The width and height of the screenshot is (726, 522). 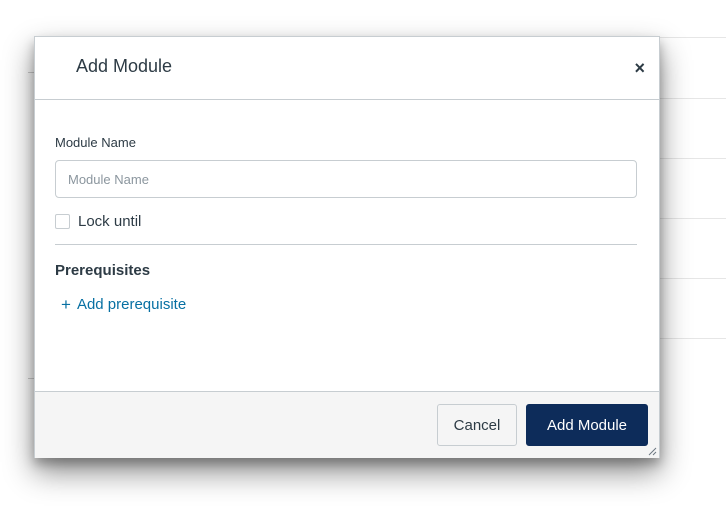 What do you see at coordinates (639, 68) in the screenshot?
I see `close-icon: ×` at bounding box center [639, 68].